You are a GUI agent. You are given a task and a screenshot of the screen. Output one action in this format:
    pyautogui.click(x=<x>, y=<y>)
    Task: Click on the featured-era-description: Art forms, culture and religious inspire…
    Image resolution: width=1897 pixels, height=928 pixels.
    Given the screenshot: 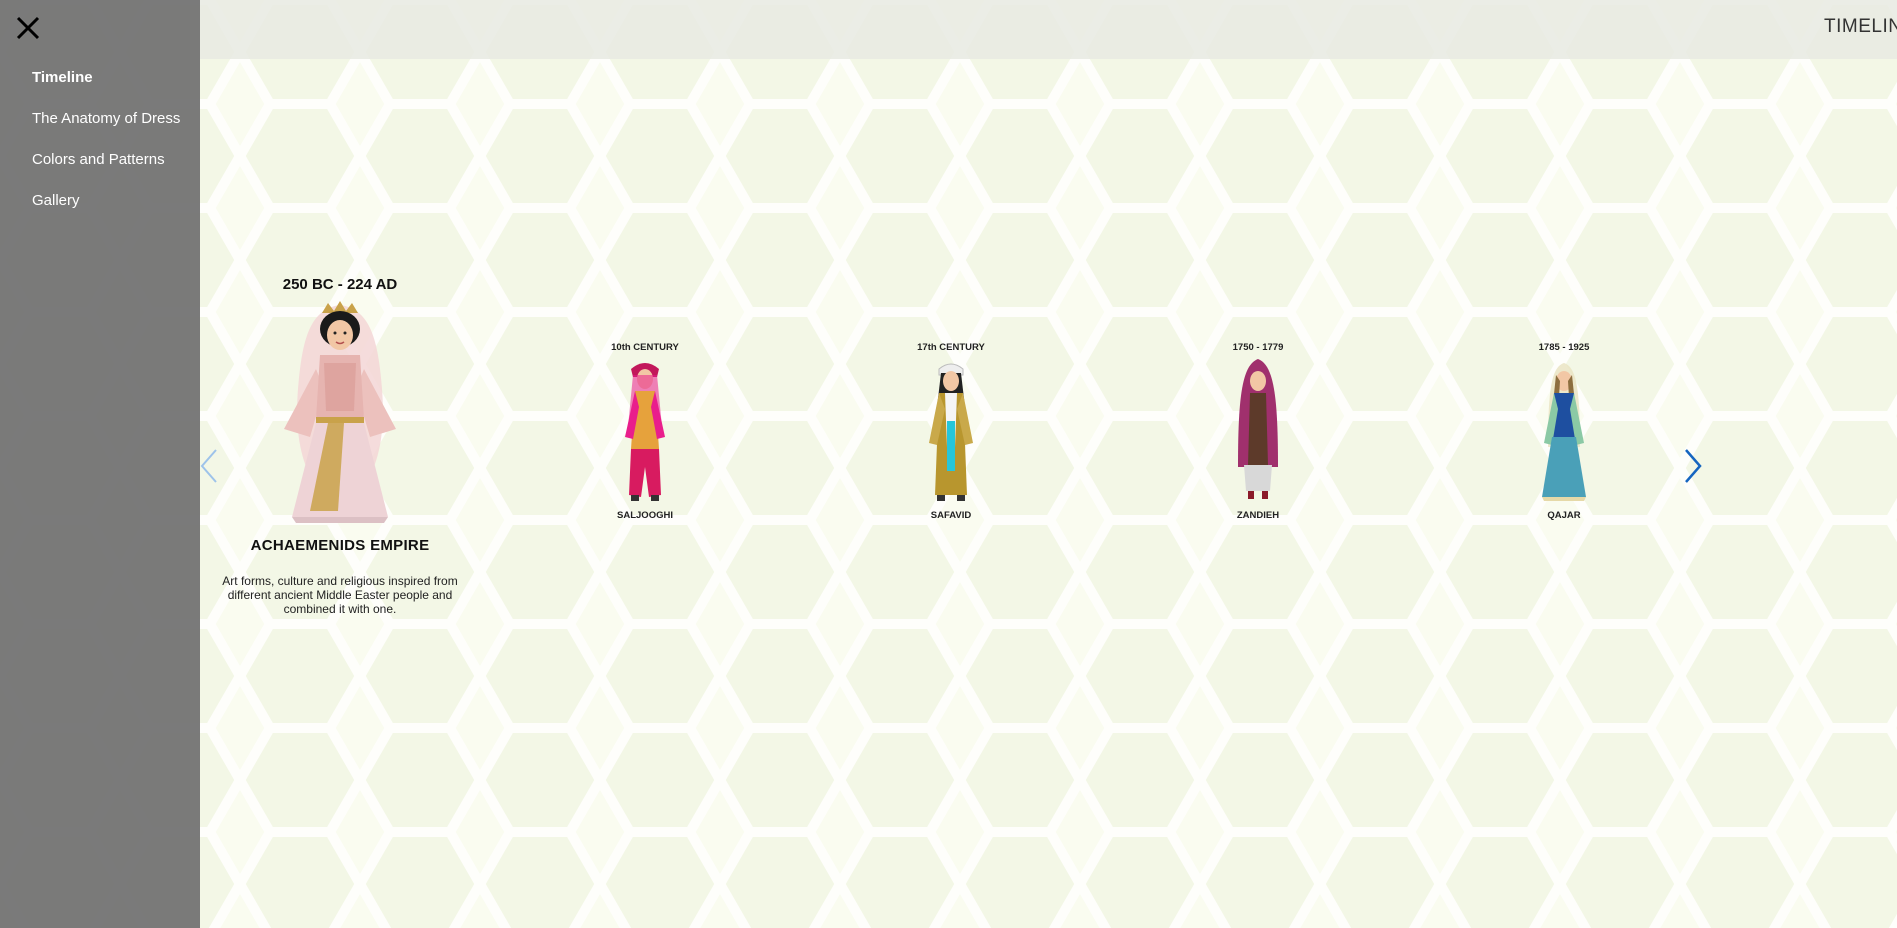 What is the action you would take?
    pyautogui.click(x=340, y=595)
    